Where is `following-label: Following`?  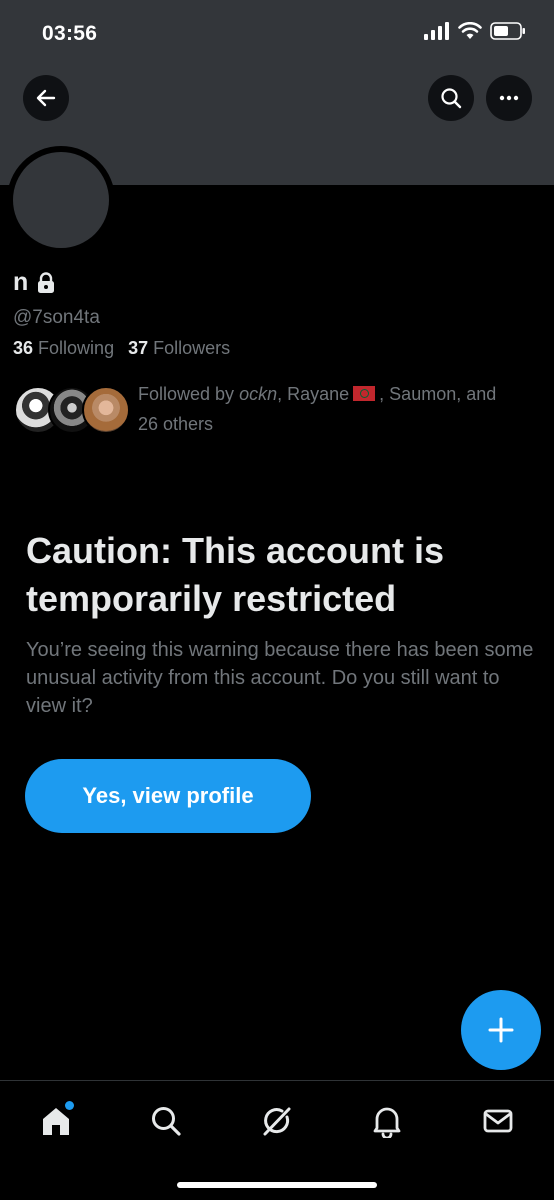 following-label: Following is located at coordinates (76, 348).